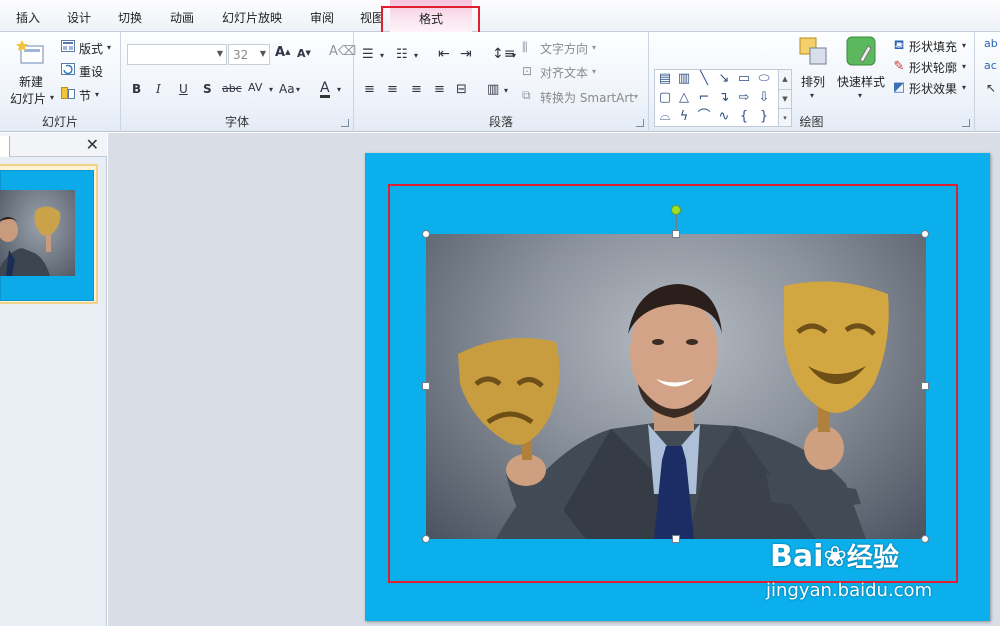 This screenshot has height=626, width=1000. I want to click on tab-slide-show: 幻灯片放映, so click(252, 17).